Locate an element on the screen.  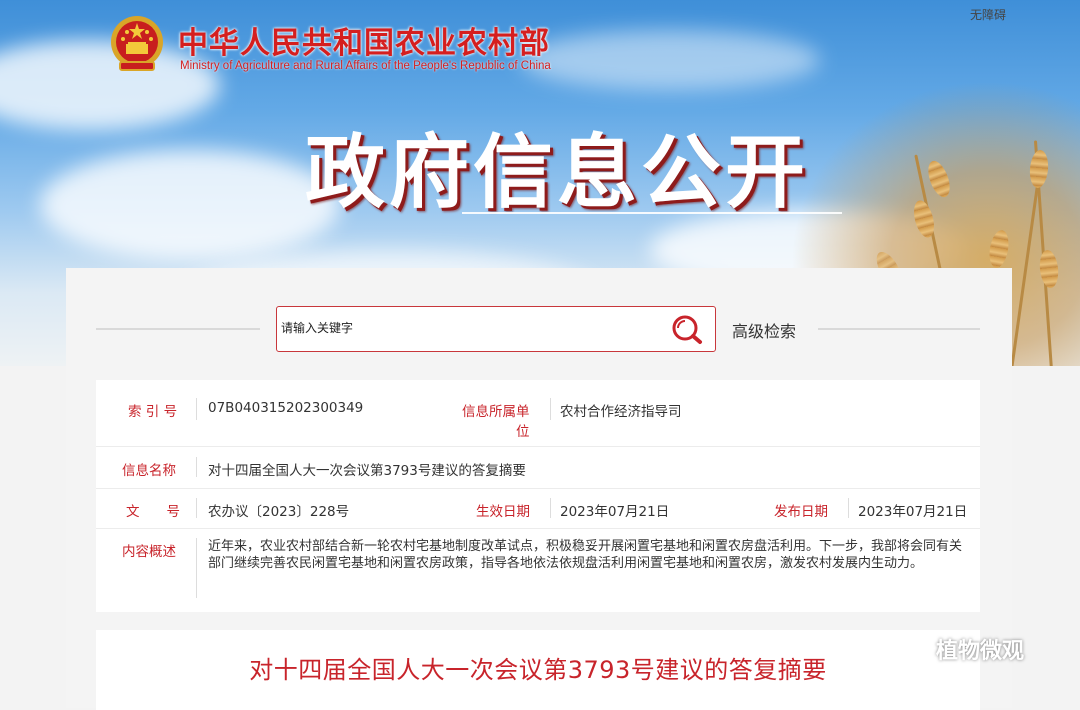
org-value: 农村合作经济指导司 is located at coordinates (621, 412).